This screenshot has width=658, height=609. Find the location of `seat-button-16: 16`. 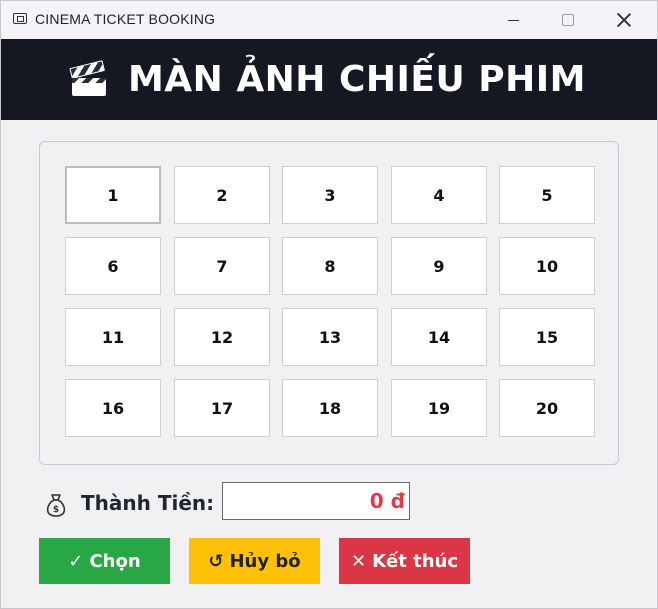

seat-button-16: 16 is located at coordinates (113, 408).